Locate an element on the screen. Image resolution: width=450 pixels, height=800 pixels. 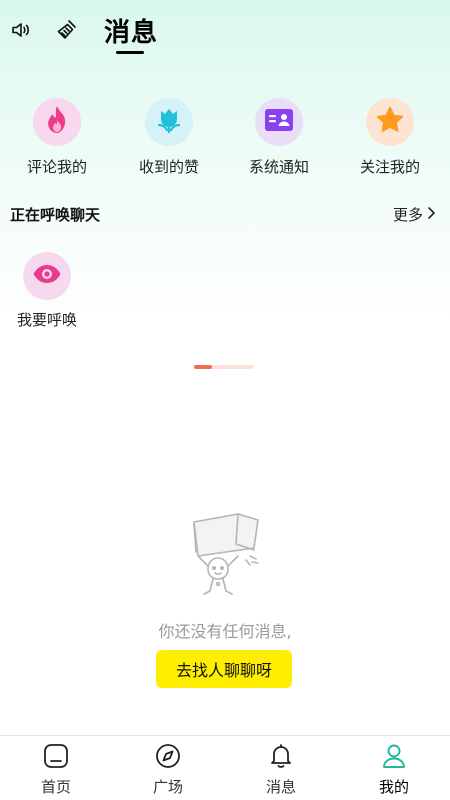
tab-label: 消息 is located at coordinates (280, 787).